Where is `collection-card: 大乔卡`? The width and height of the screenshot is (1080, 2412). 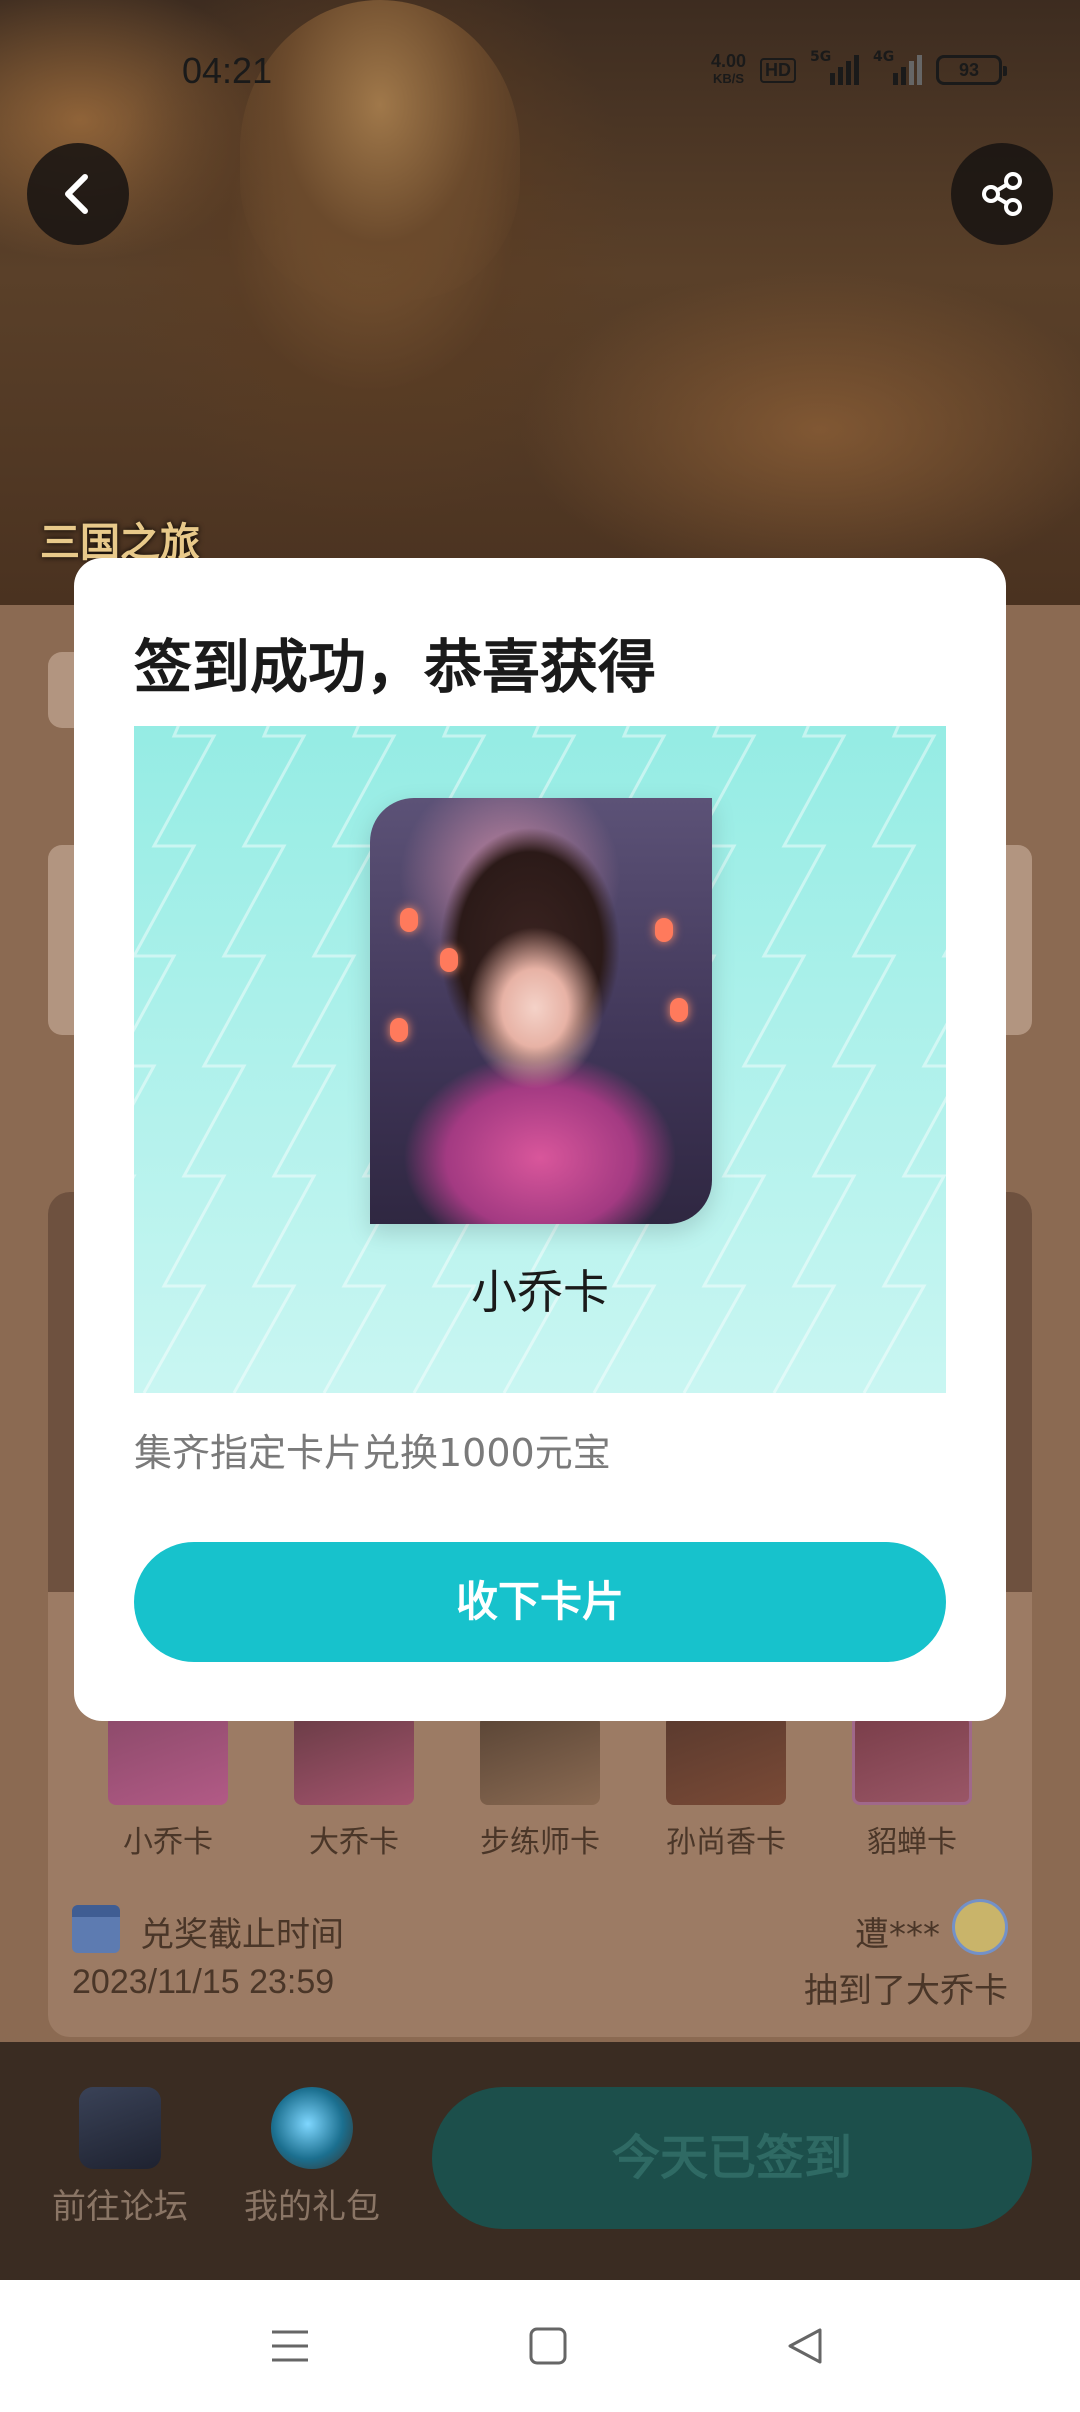 collection-card: 大乔卡 is located at coordinates (354, 1788).